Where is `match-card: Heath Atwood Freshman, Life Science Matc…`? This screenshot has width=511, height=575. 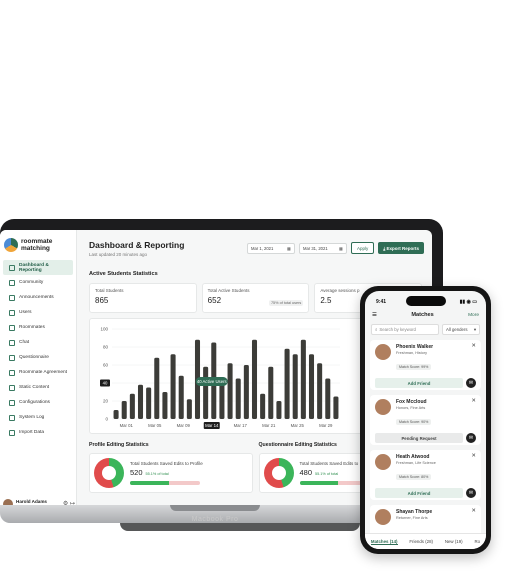
match-card: Heath Atwood Freshman, Life Science Matc… is located at coordinates (425, 475).